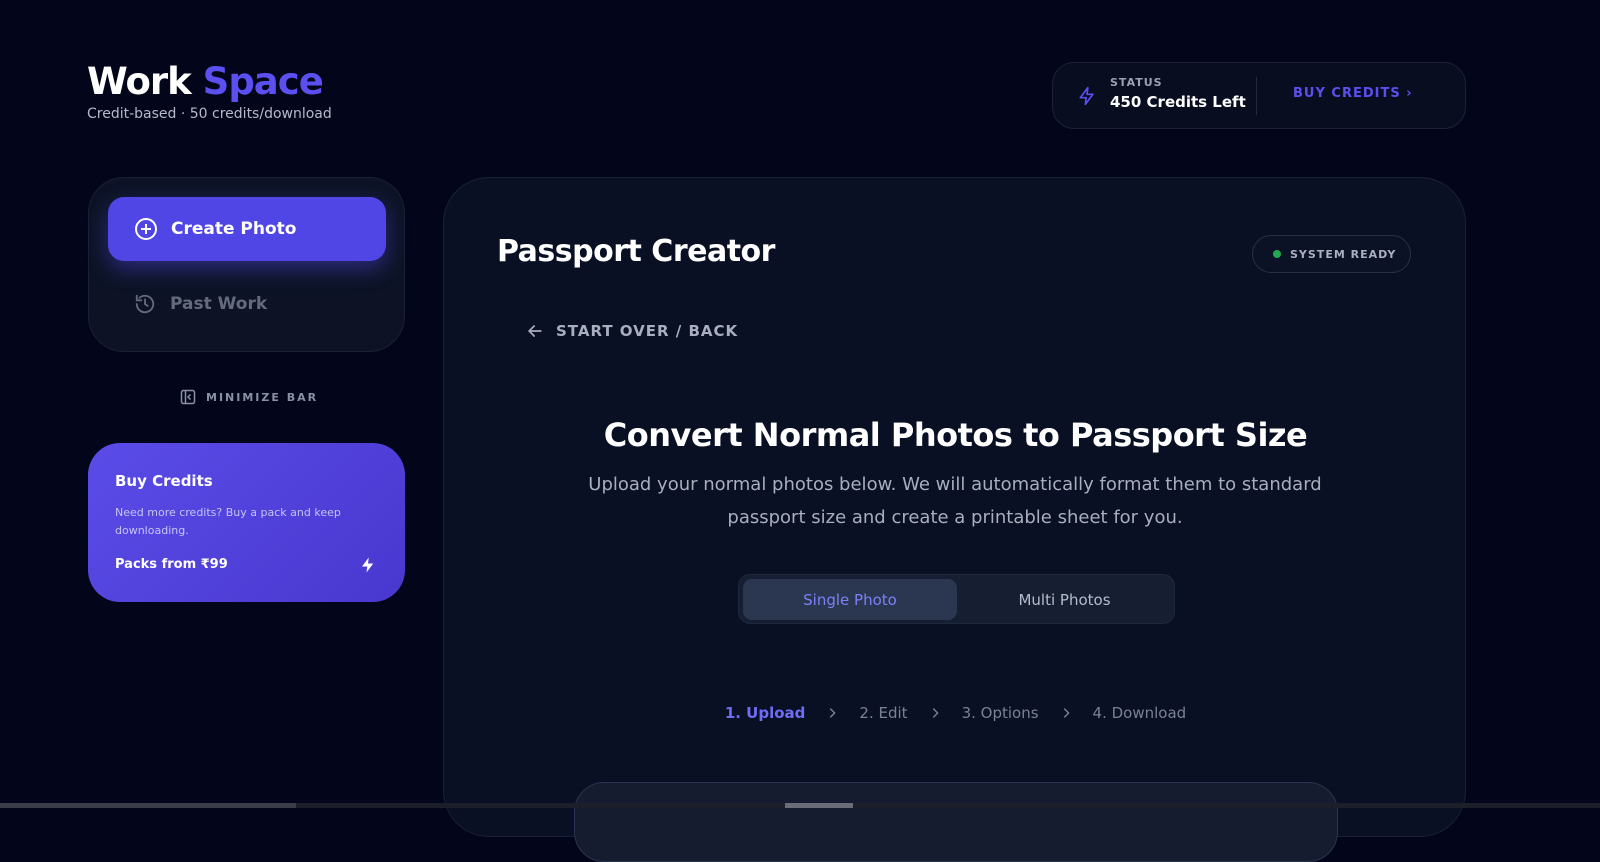 The image size is (1600, 862). What do you see at coordinates (164, 481) in the screenshot?
I see `buy-card-title: Buy Credits` at bounding box center [164, 481].